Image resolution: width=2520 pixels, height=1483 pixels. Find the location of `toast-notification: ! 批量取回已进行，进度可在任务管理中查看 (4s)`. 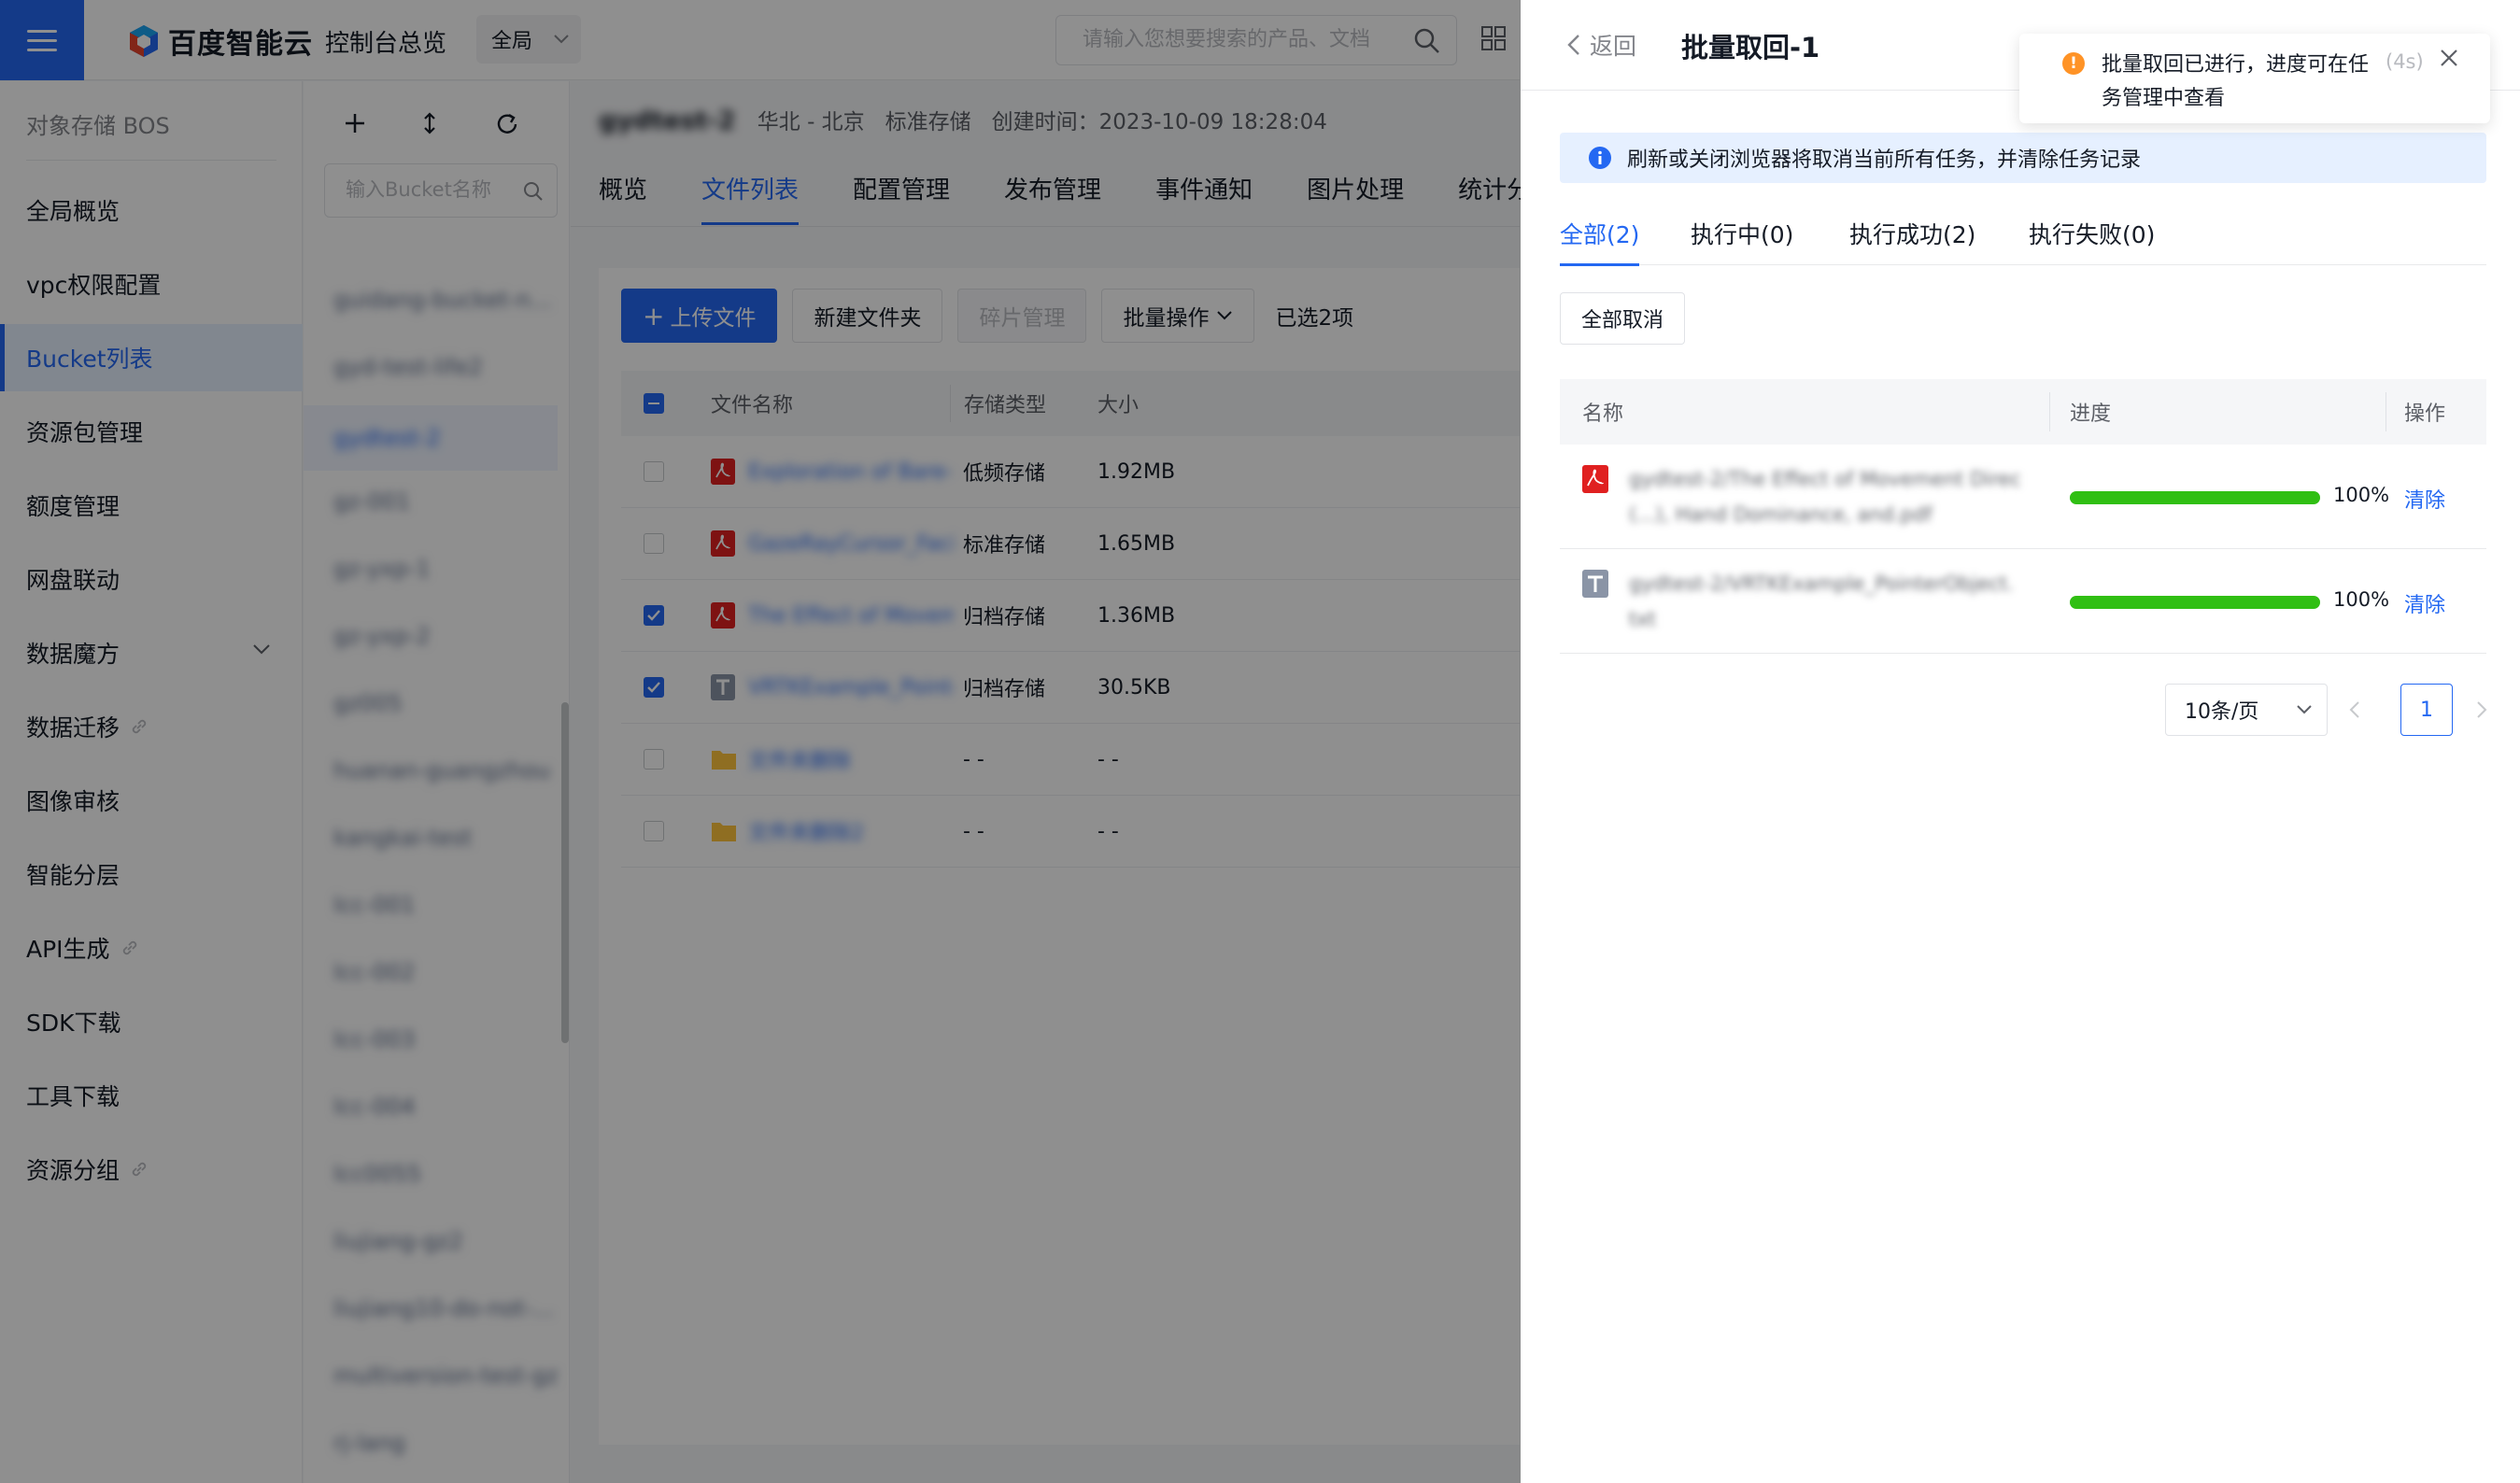

toast-notification: ! 批量取回已进行，进度可在任务管理中查看 (4s) is located at coordinates (2254, 79).